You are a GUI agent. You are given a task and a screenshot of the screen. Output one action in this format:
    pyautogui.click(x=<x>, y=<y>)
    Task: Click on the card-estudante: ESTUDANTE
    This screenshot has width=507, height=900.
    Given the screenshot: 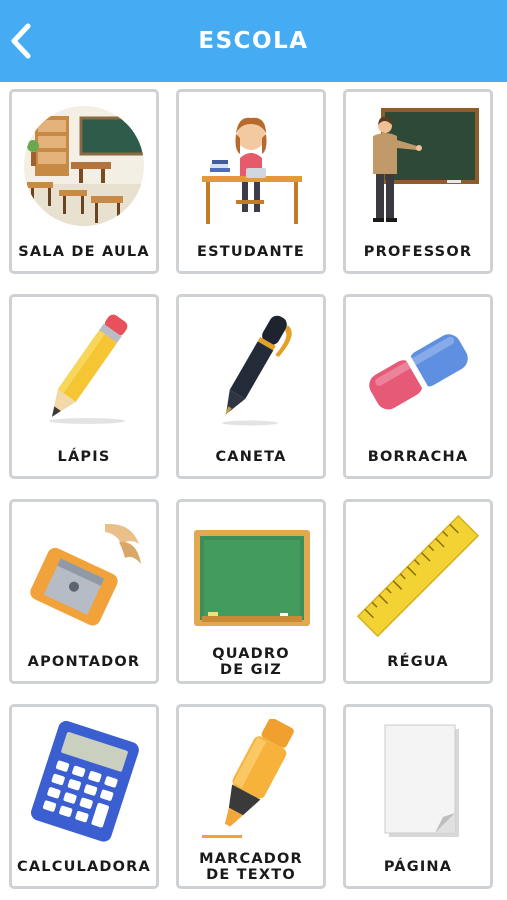 What is the action you would take?
    pyautogui.click(x=251, y=181)
    